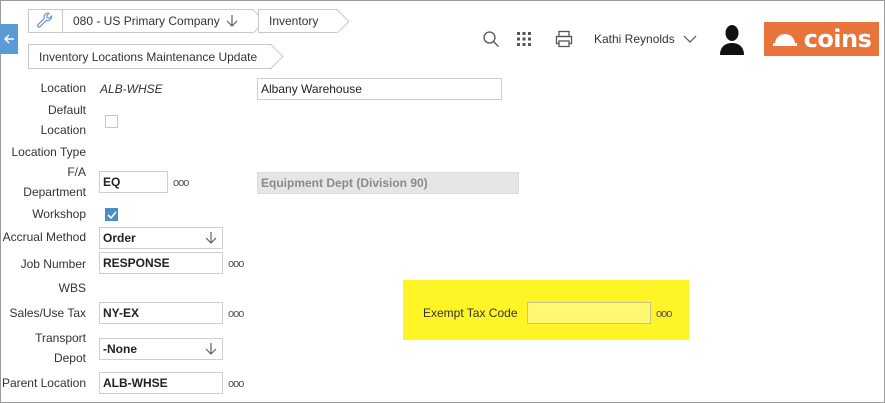  I want to click on apps-grid-icon, so click(524, 39).